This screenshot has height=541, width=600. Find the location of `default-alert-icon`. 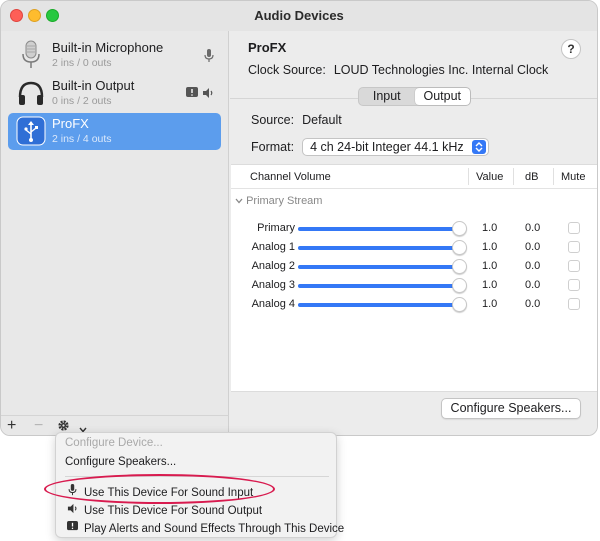

default-alert-icon is located at coordinates (192, 94).